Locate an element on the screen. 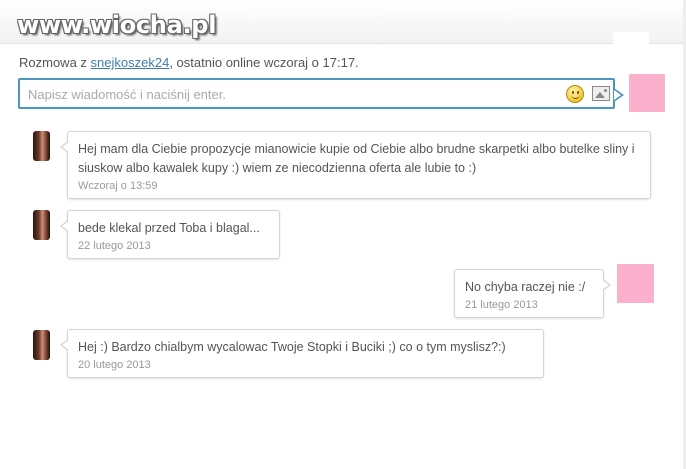  top-white-tab is located at coordinates (631, 38).